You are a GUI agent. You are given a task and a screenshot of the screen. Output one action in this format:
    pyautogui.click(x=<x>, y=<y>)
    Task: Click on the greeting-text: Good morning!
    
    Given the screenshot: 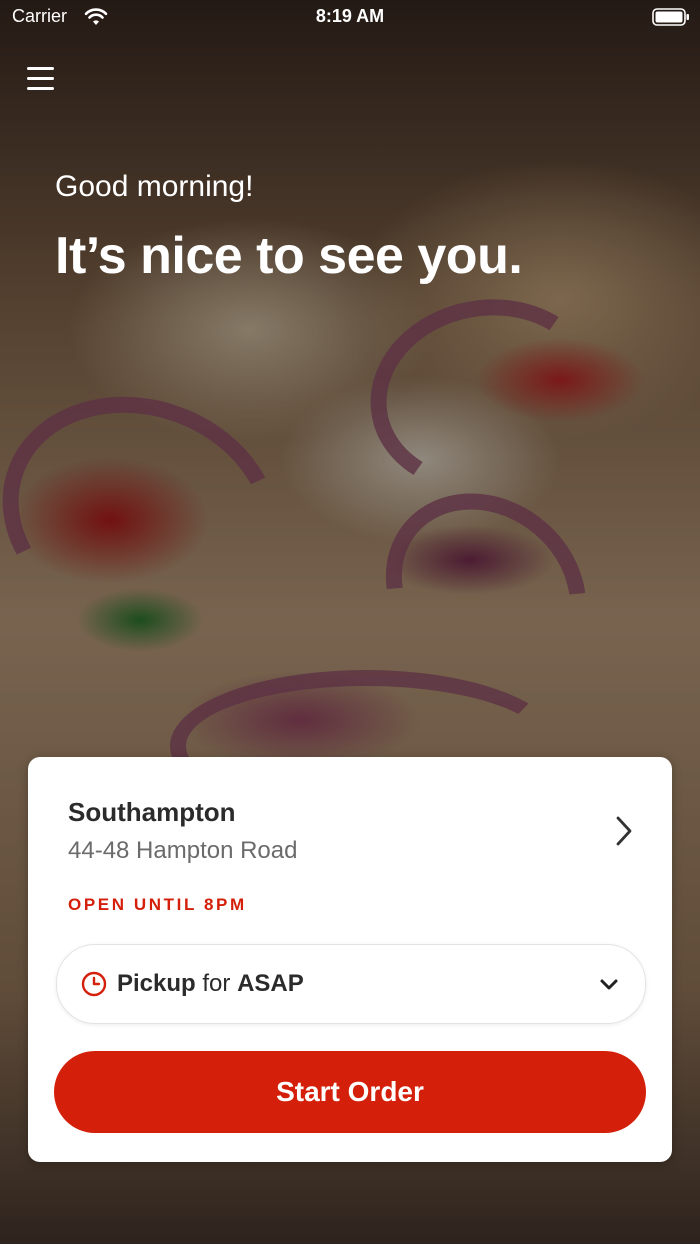 What is the action you would take?
    pyautogui.click(x=154, y=186)
    